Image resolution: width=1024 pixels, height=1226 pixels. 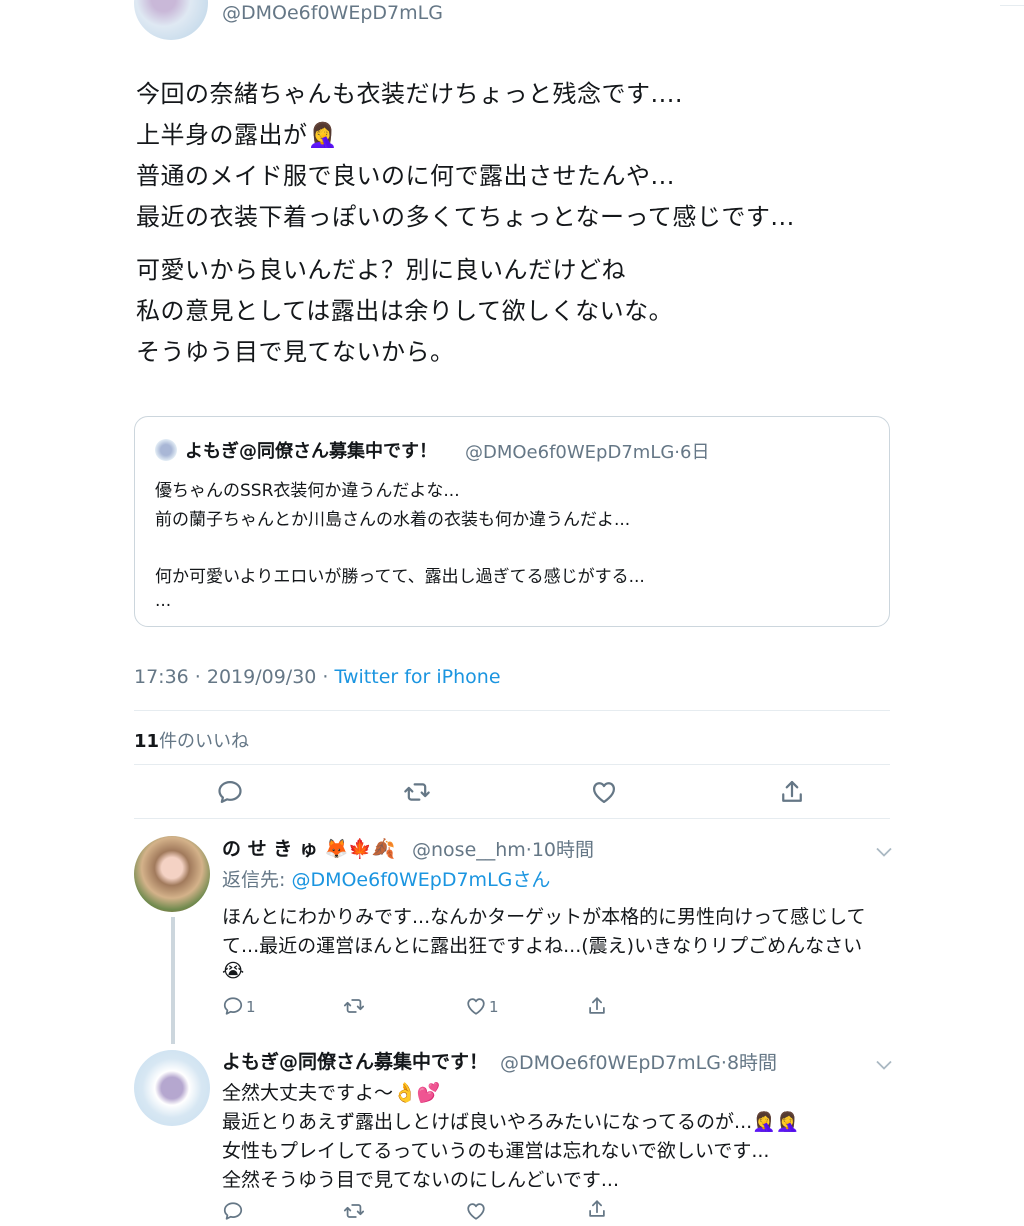 I want to click on likes-count: 11, so click(x=147, y=741).